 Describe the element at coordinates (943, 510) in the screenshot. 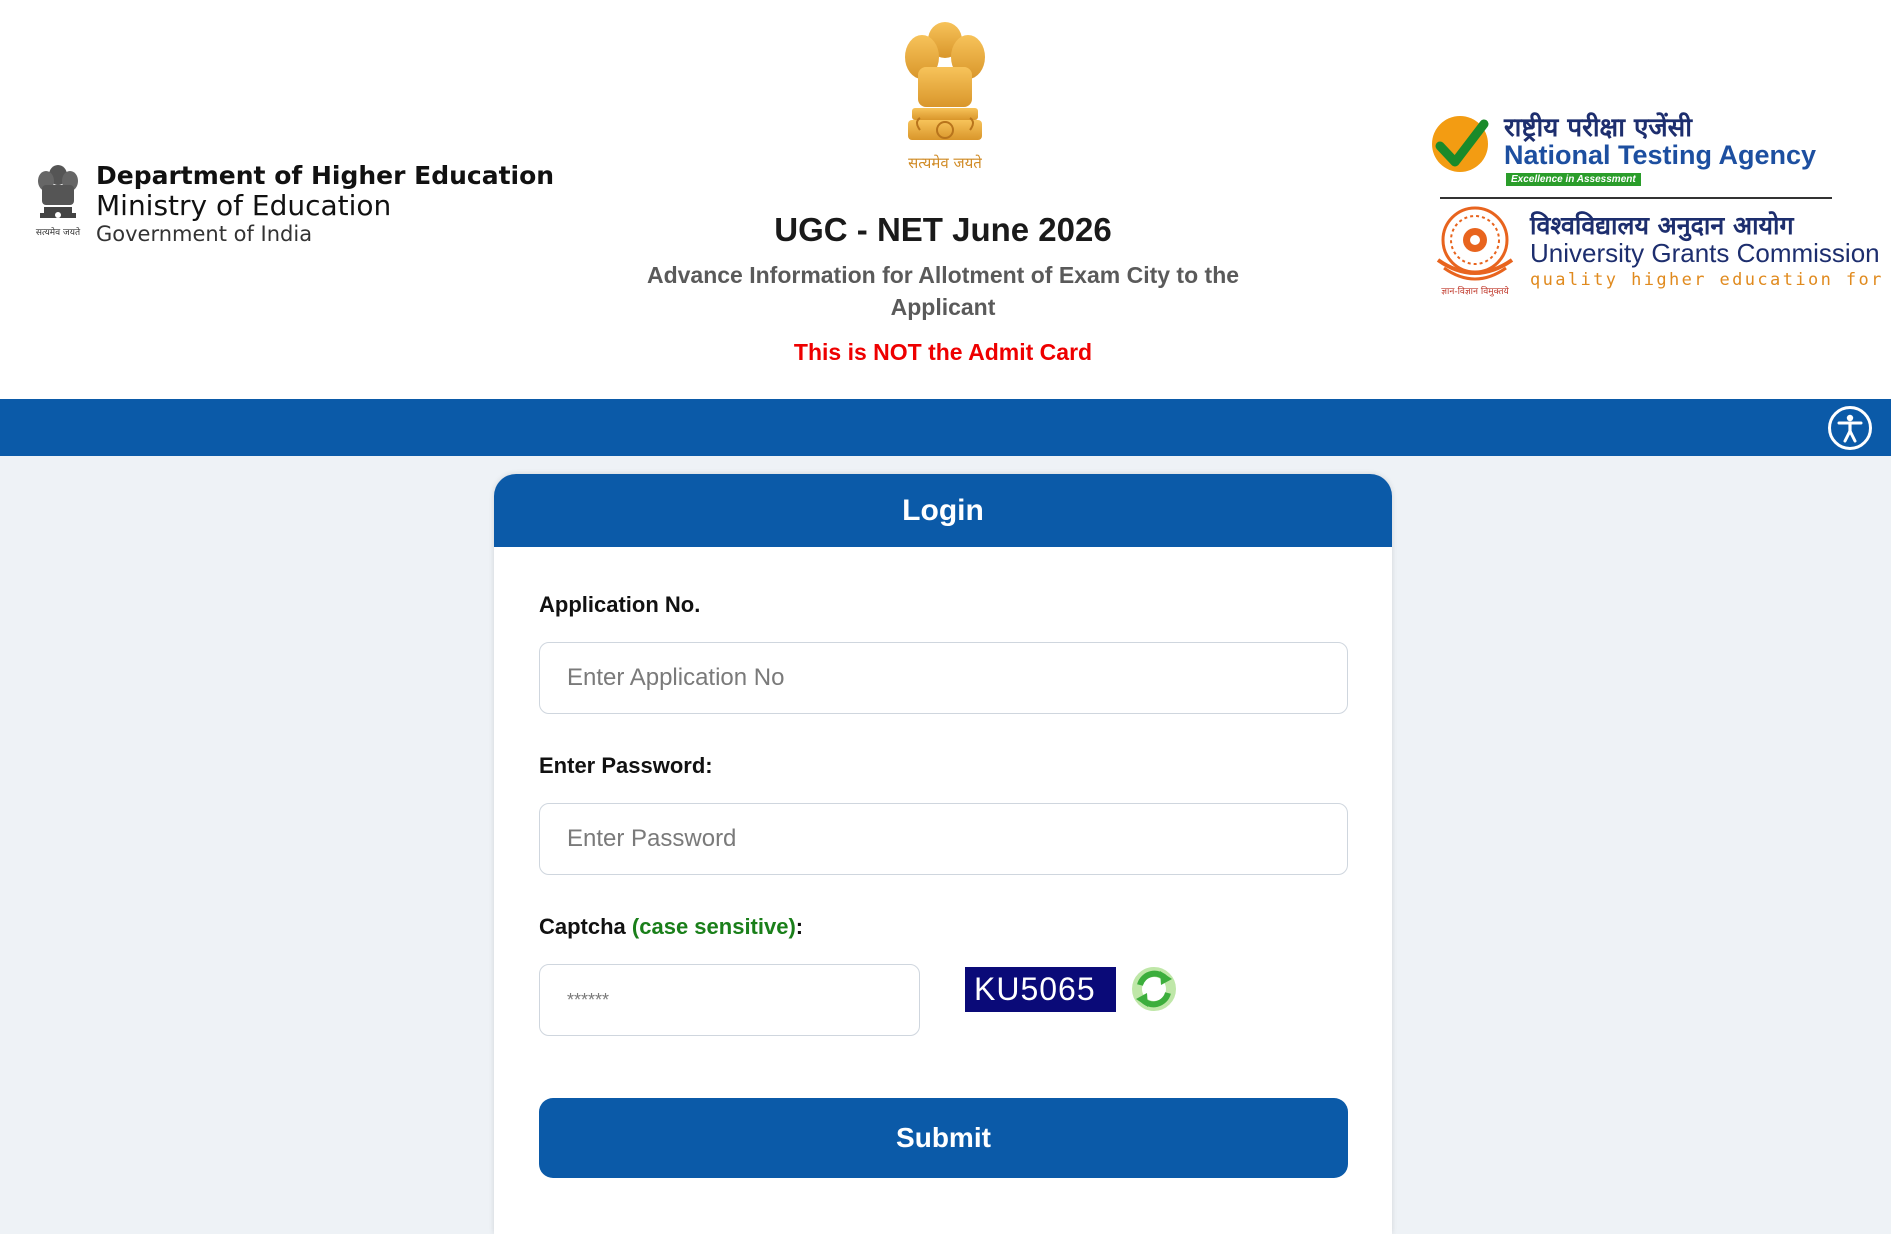

I see `login-title: Login` at that location.